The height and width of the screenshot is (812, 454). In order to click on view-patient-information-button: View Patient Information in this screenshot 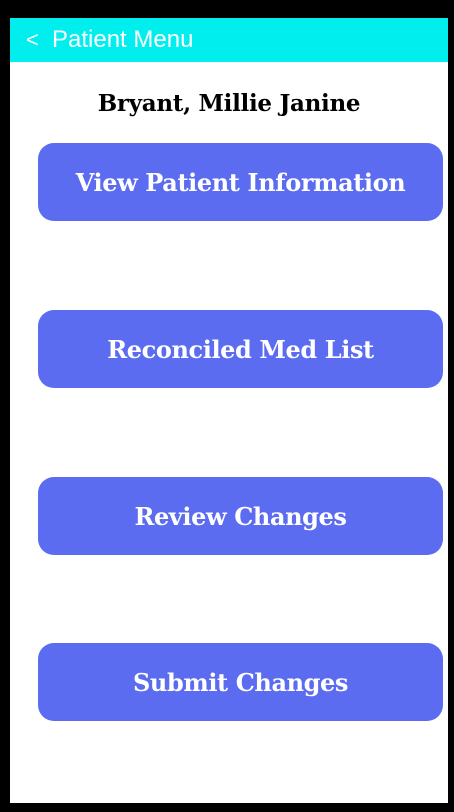, I will do `click(240, 182)`.